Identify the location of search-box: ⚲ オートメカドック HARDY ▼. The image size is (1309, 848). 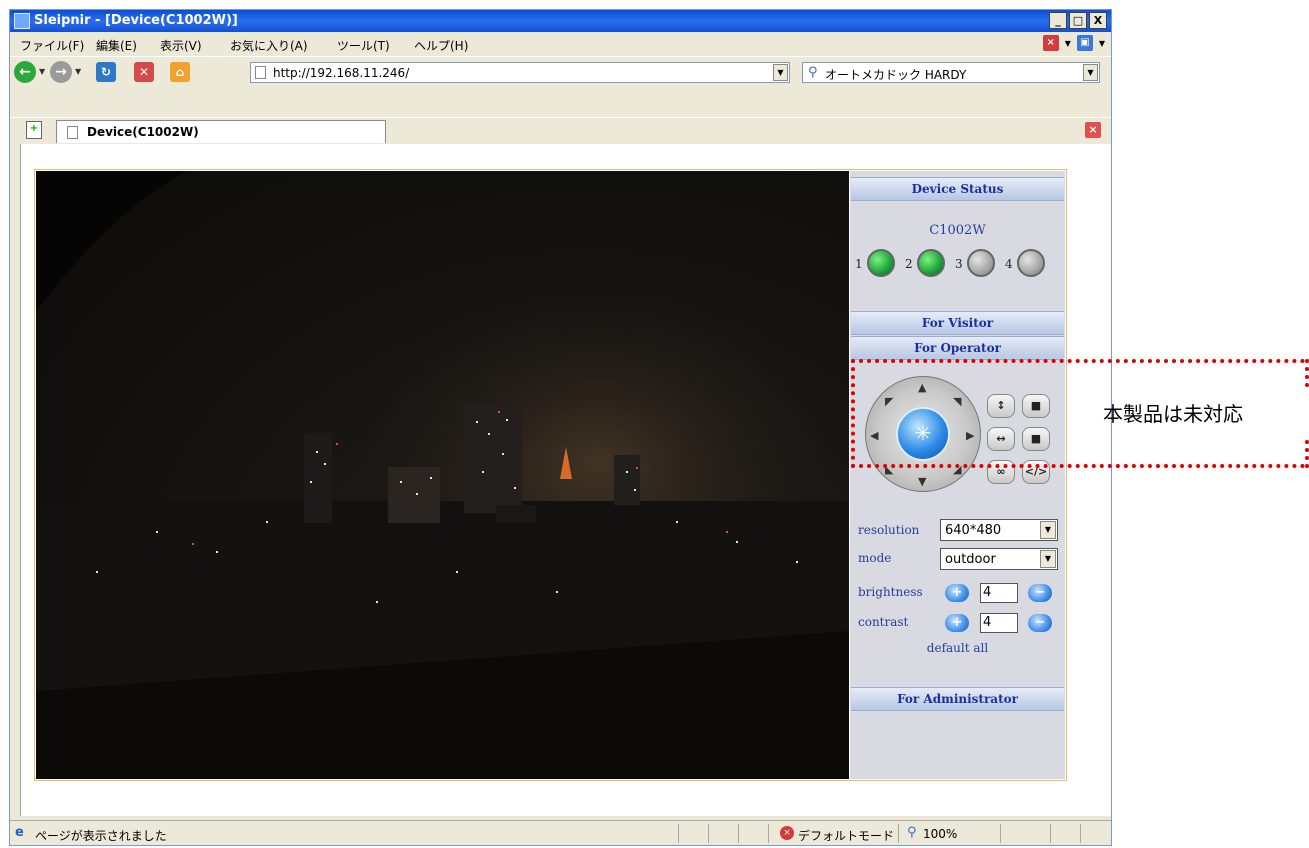
(951, 72).